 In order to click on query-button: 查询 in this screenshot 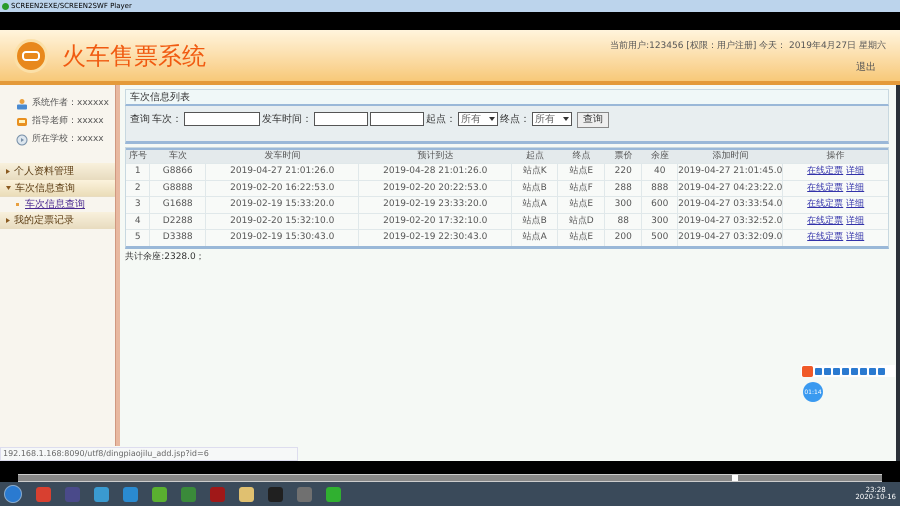, I will do `click(593, 120)`.